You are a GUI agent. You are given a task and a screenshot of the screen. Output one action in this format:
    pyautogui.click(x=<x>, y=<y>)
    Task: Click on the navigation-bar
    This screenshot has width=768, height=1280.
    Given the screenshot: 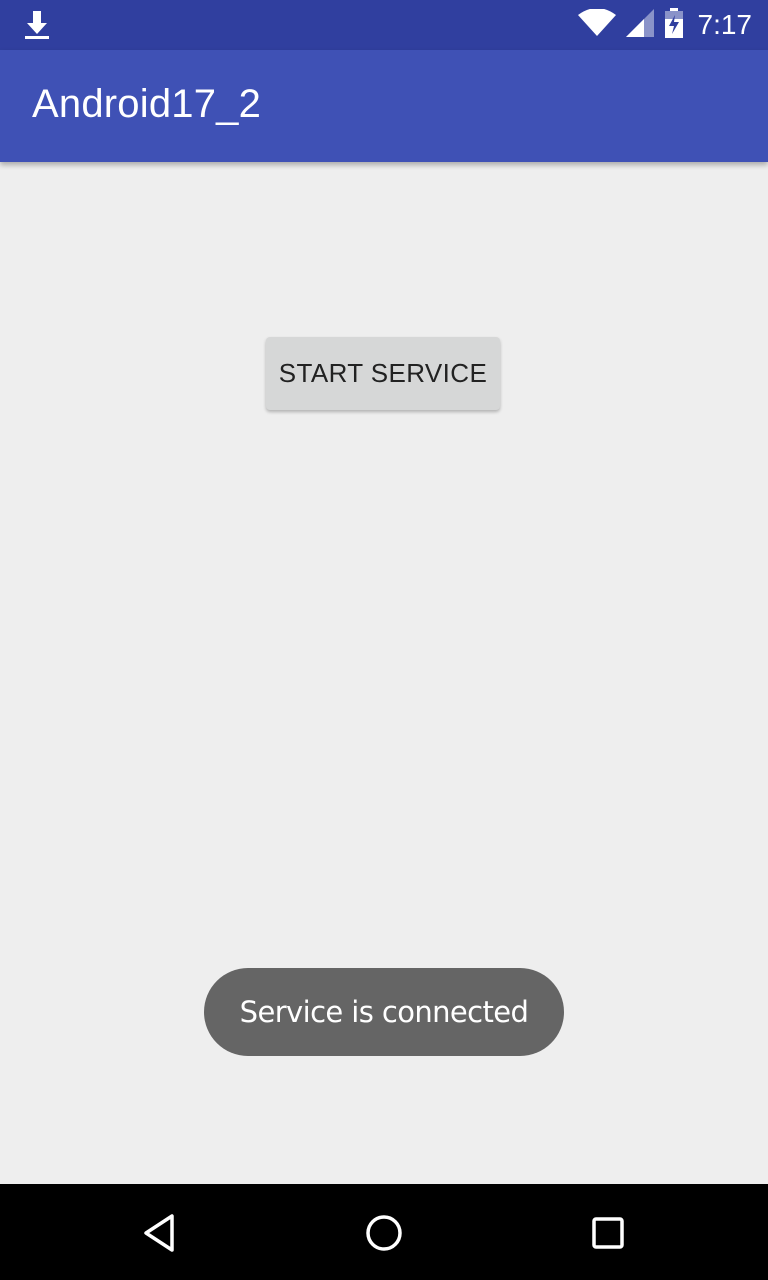 What is the action you would take?
    pyautogui.click(x=384, y=1232)
    